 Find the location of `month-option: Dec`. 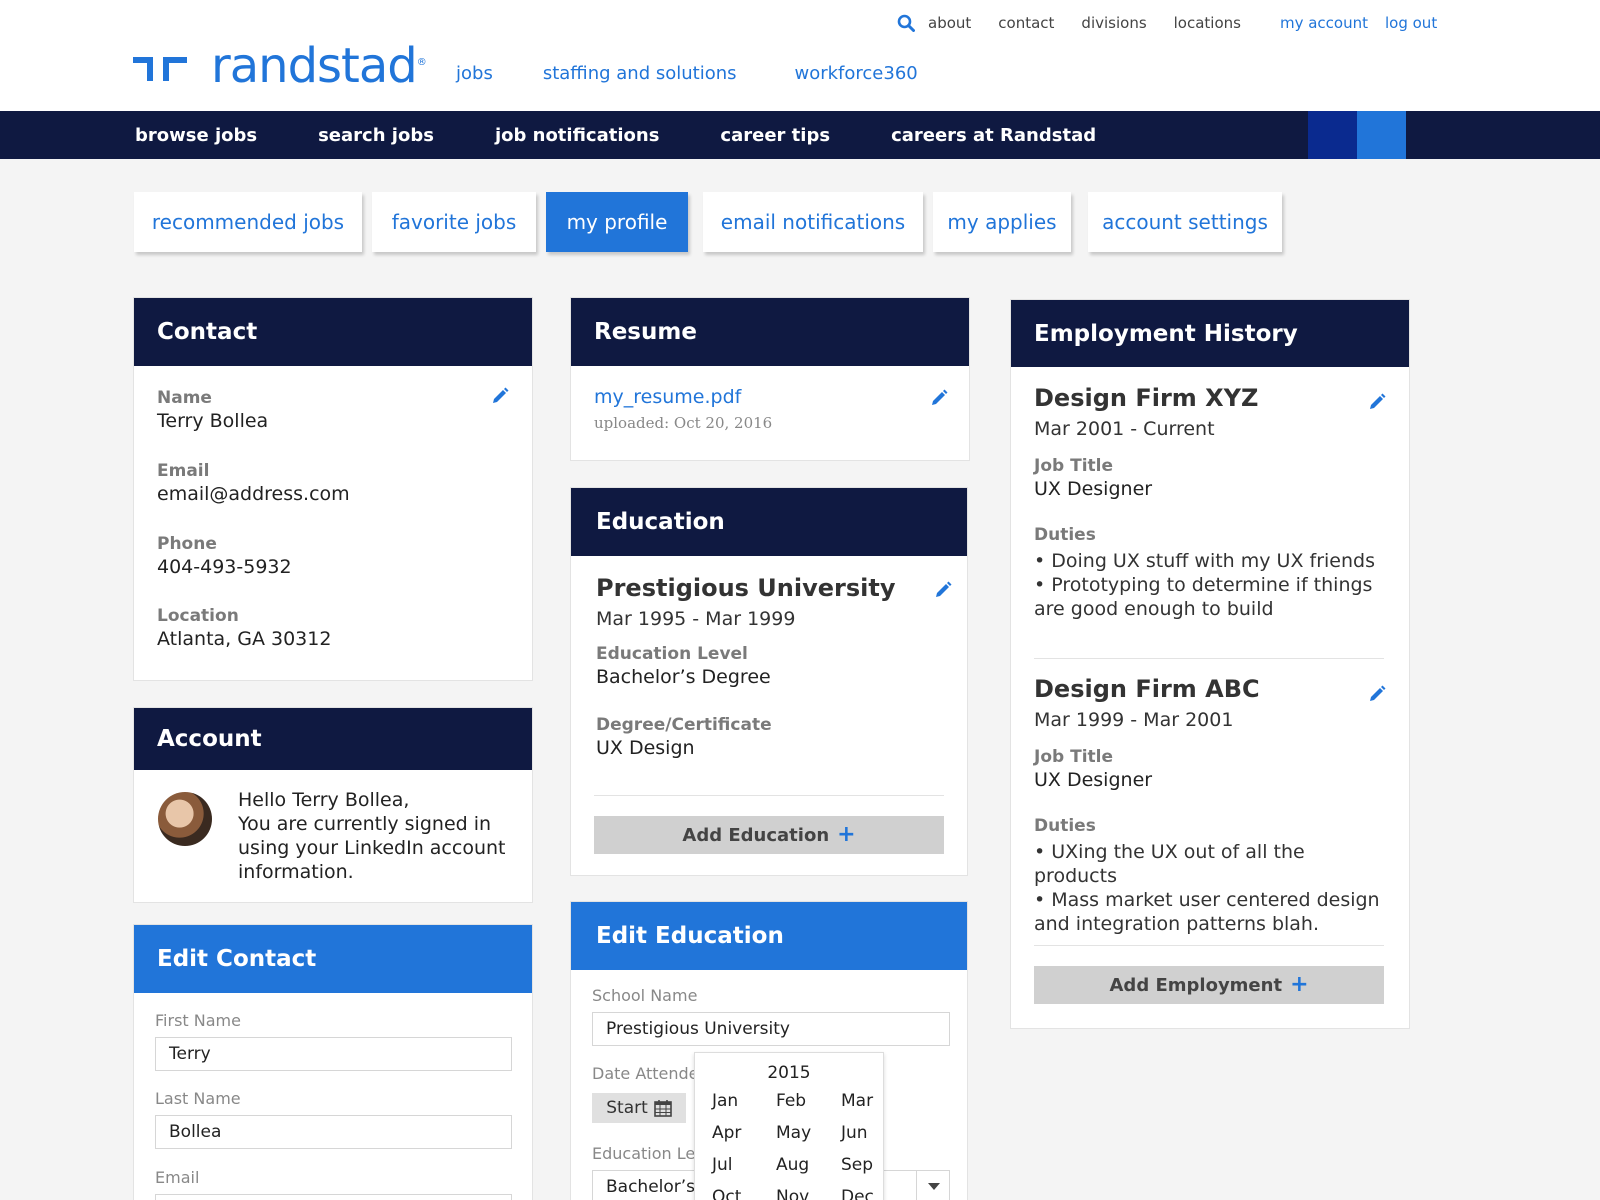

month-option: Dec is located at coordinates (857, 1193).